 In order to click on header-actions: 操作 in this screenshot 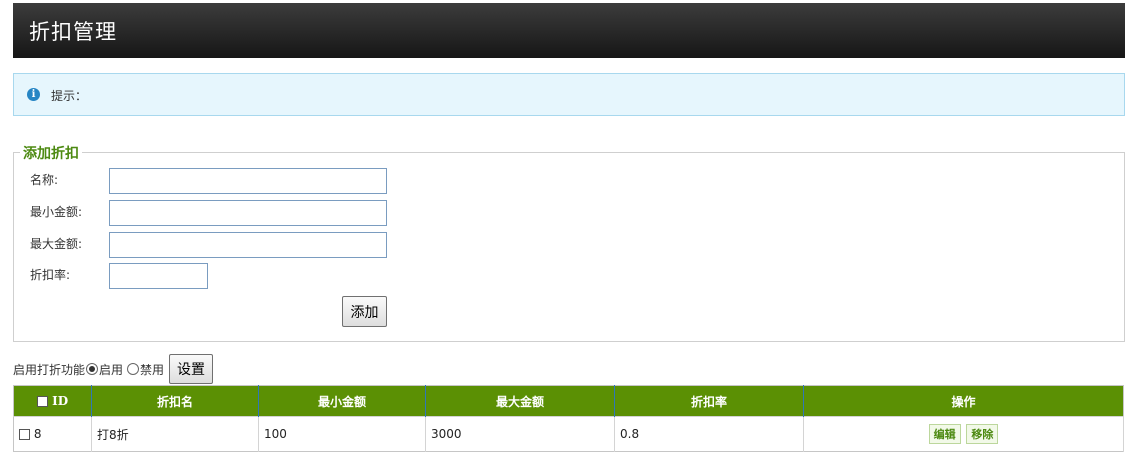, I will do `click(963, 401)`.